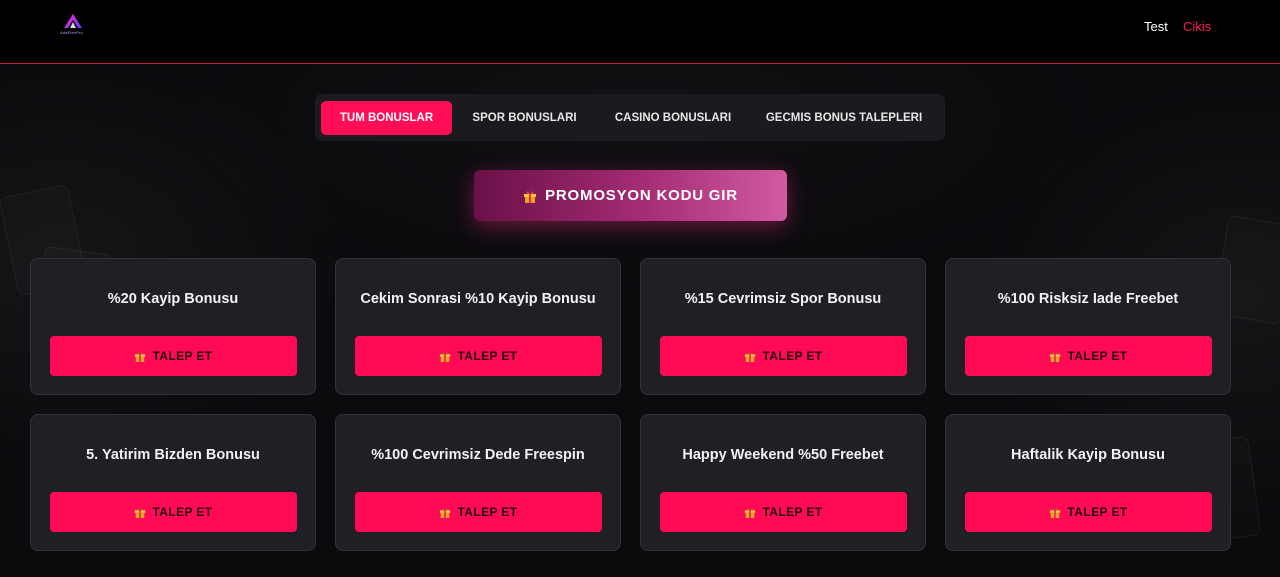 The width and height of the screenshot is (1280, 577). What do you see at coordinates (173, 455) in the screenshot?
I see `bonus-title: 5. Yatirim Bizden Bonusu` at bounding box center [173, 455].